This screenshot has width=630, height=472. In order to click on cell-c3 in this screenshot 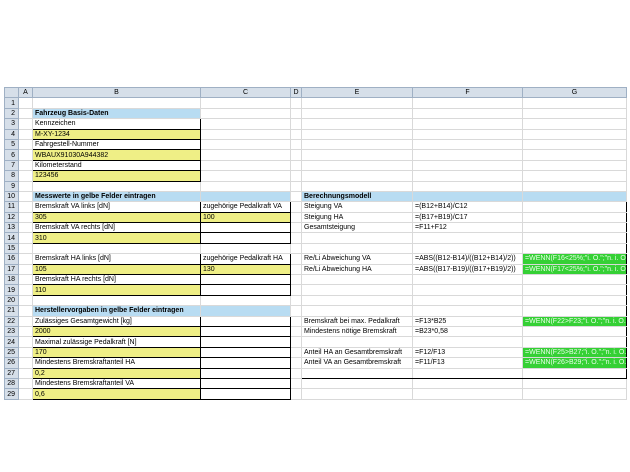, I will do `click(245, 124)`.